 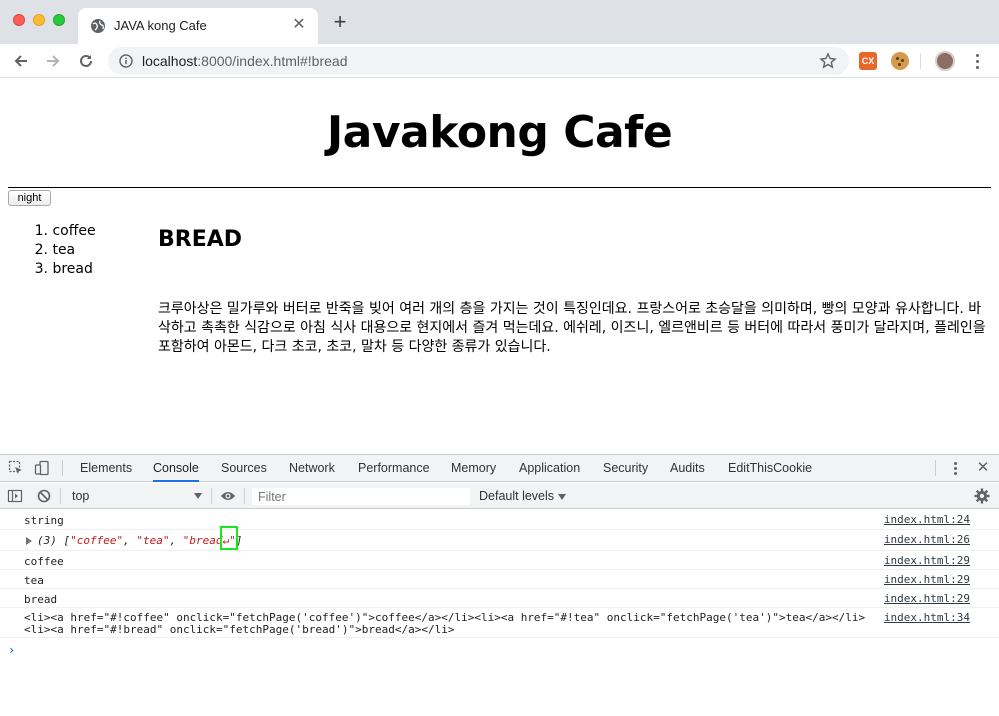 I want to click on reload-icon, so click(x=86, y=60).